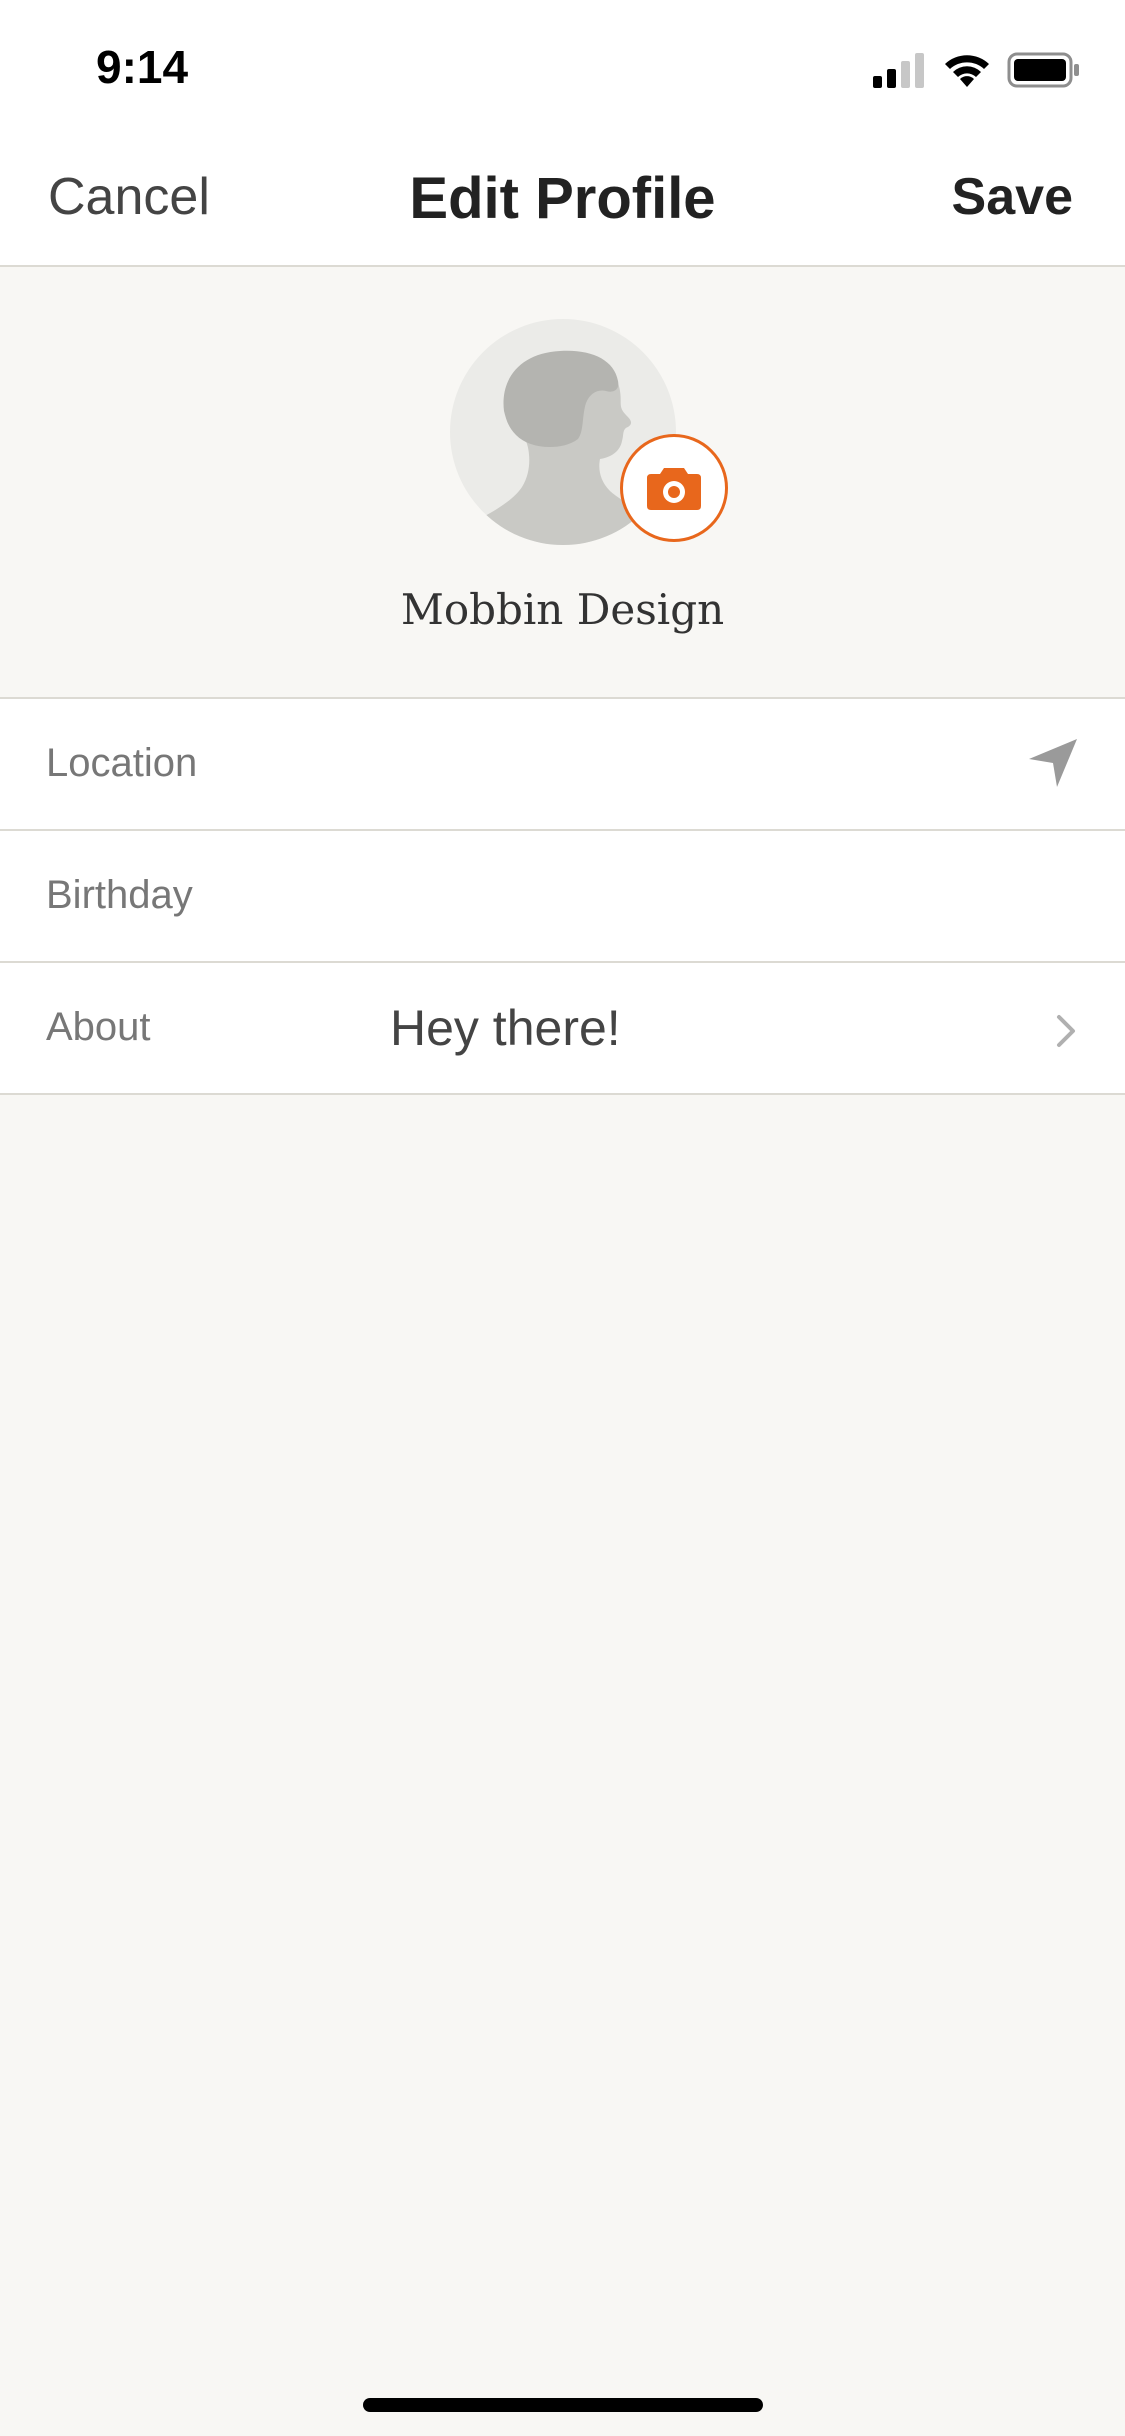  Describe the element at coordinates (562, 201) in the screenshot. I see `nav-bar: Cancel Edit Profile Save` at that location.